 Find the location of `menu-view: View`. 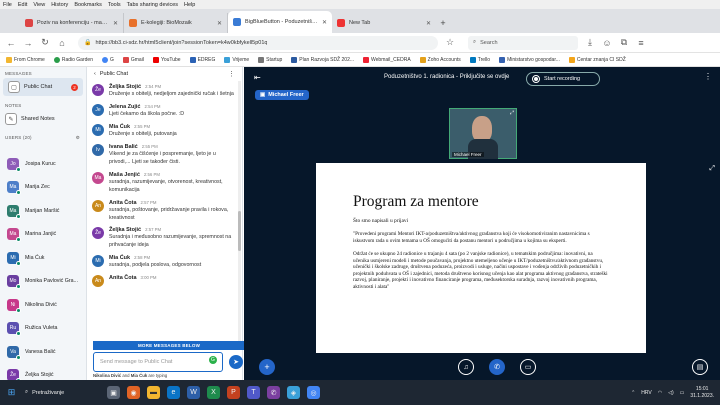

menu-view: View is located at coordinates (39, 5).